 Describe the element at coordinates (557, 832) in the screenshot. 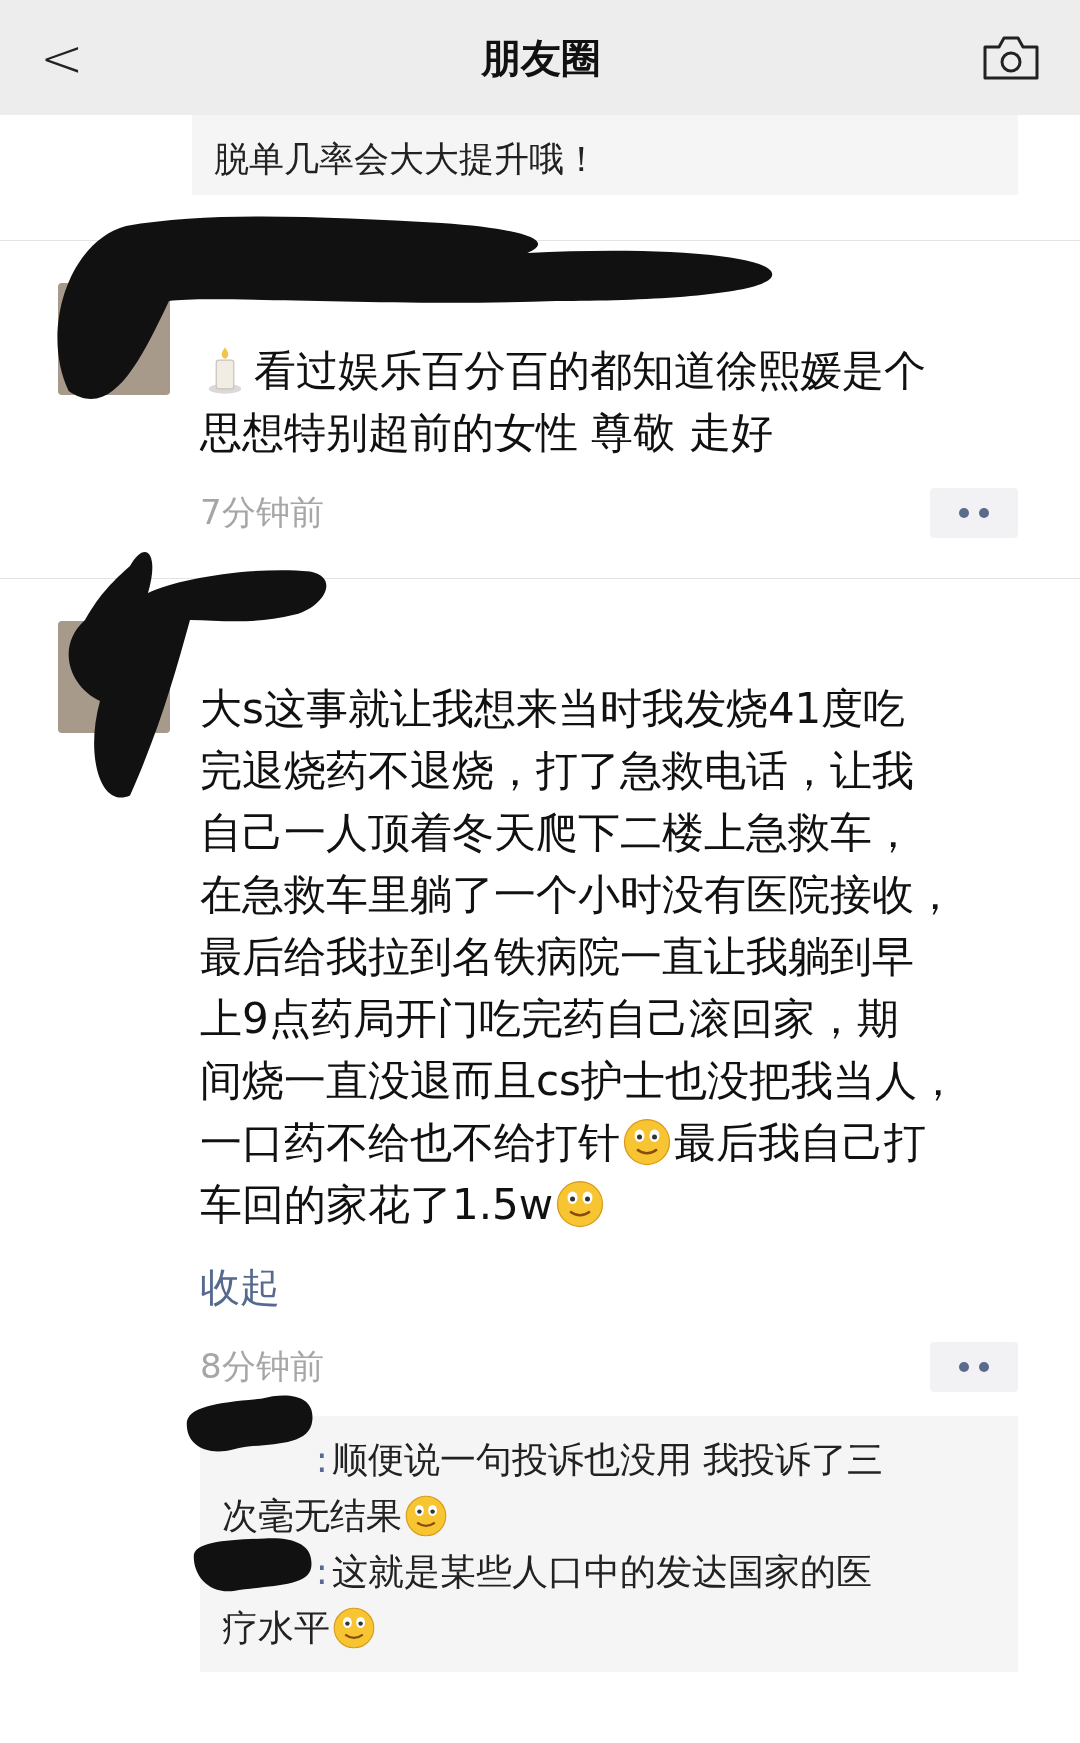

I see `post-text: 自己一人顶着冬天爬下二楼上急救车，` at that location.